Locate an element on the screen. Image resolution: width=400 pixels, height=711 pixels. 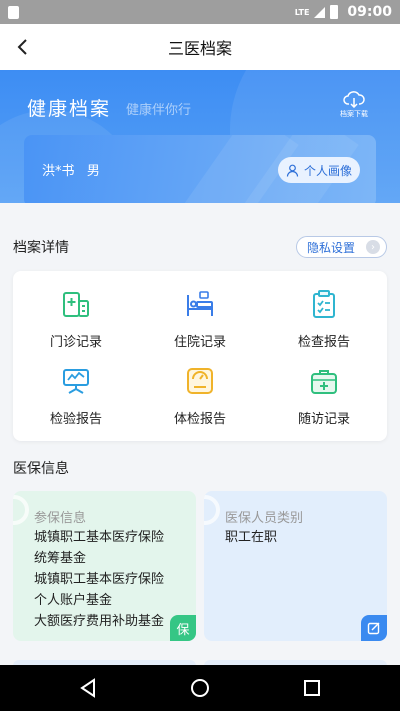
insurance-section-title: 医保信息 is located at coordinates (41, 469).